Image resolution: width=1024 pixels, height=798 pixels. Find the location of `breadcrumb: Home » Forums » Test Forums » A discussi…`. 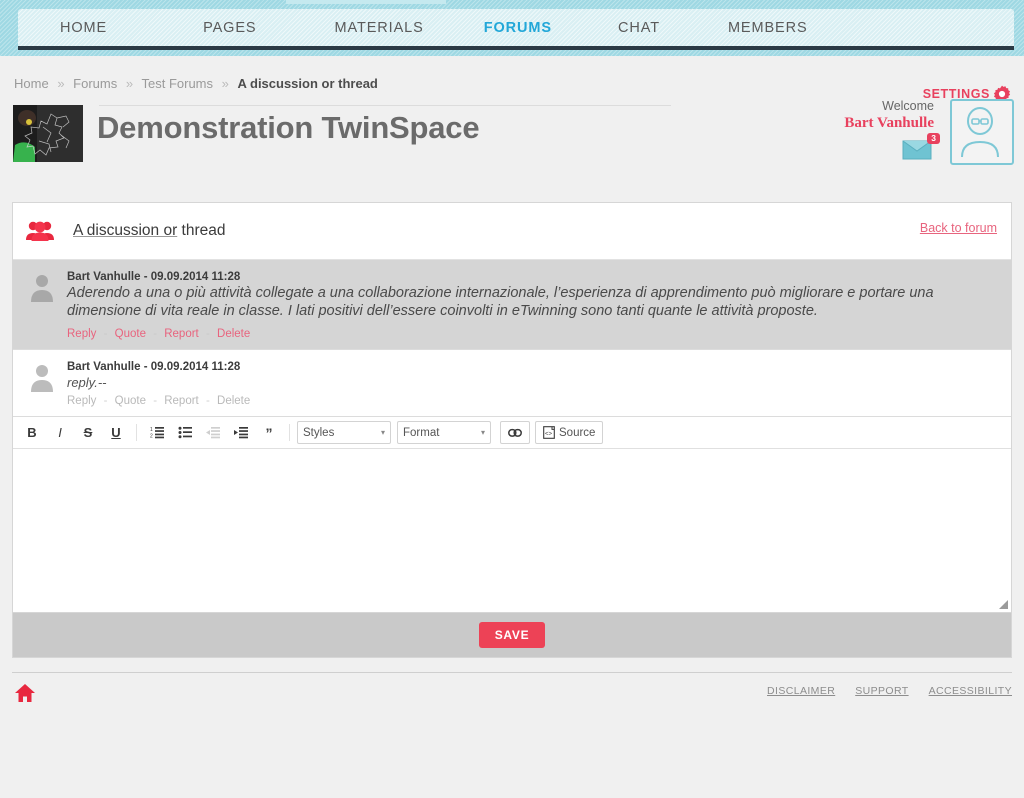

breadcrumb: Home » Forums » Test Forums » A discussi… is located at coordinates (512, 73).